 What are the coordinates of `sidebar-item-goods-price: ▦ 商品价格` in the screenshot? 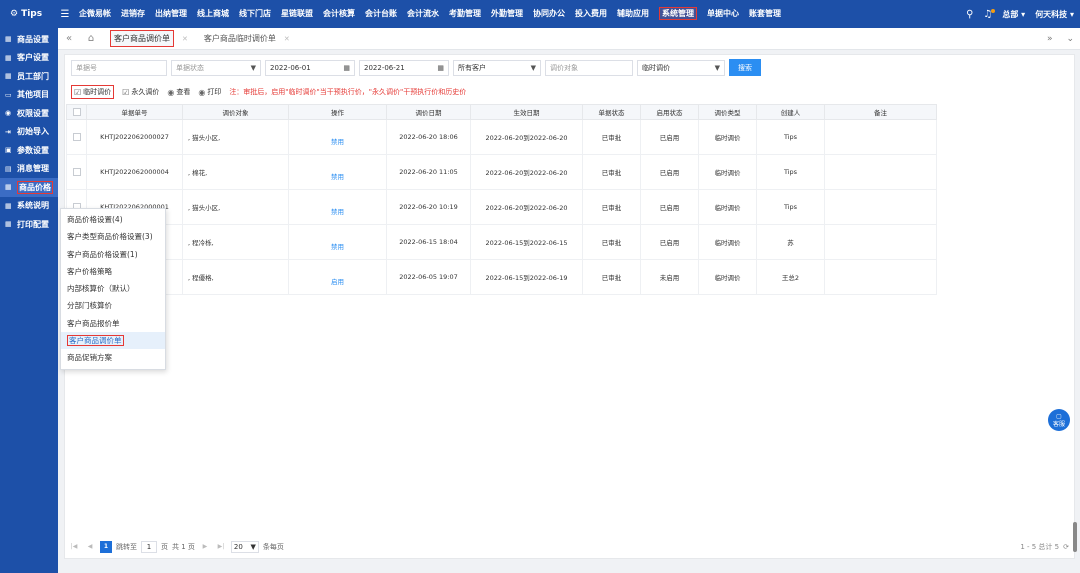 It's located at (29, 187).